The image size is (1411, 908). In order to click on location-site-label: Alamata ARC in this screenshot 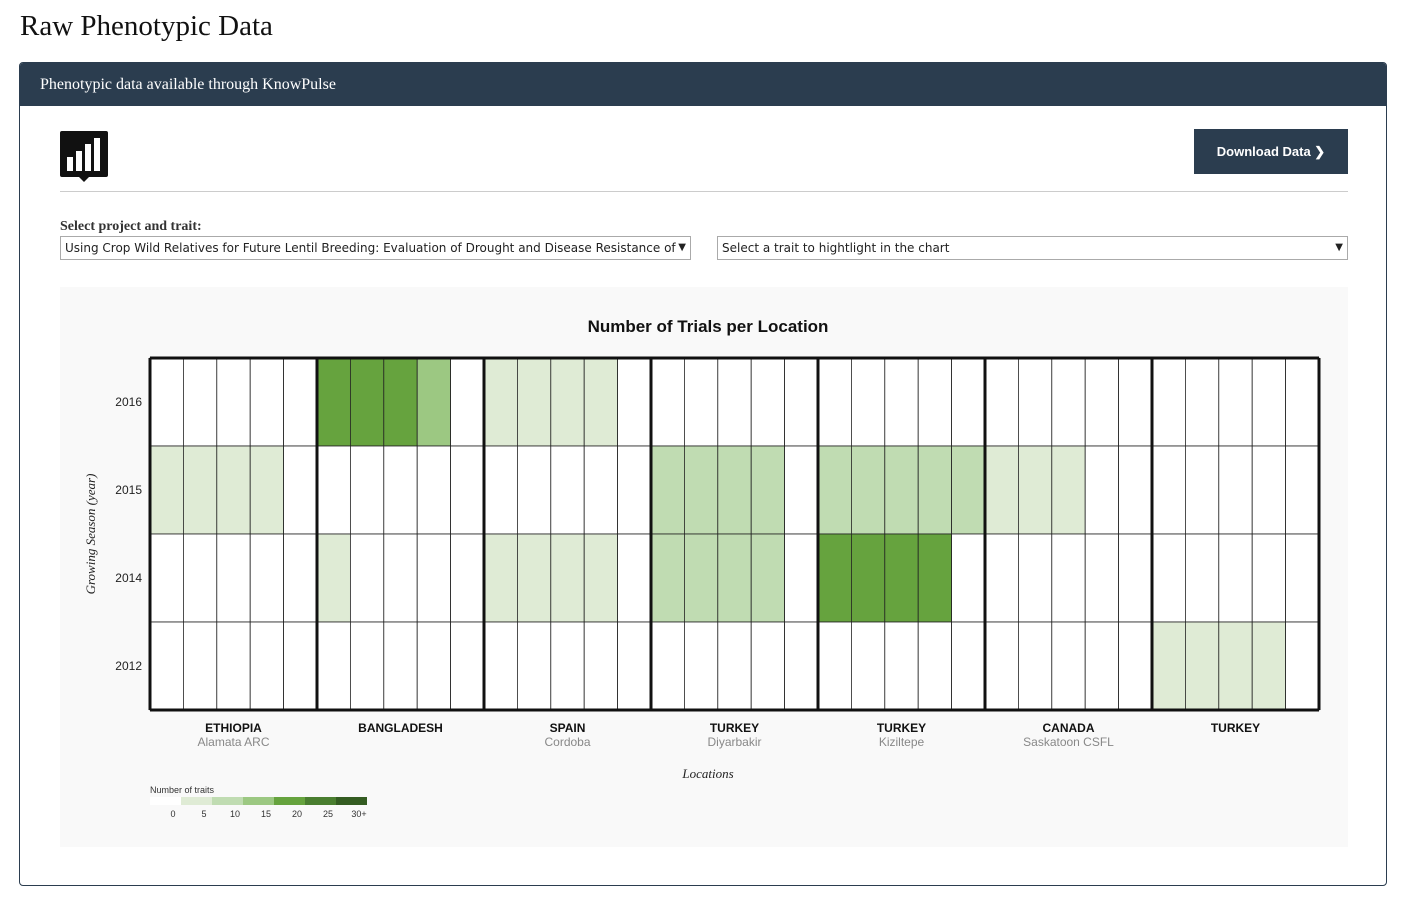, I will do `click(233, 742)`.